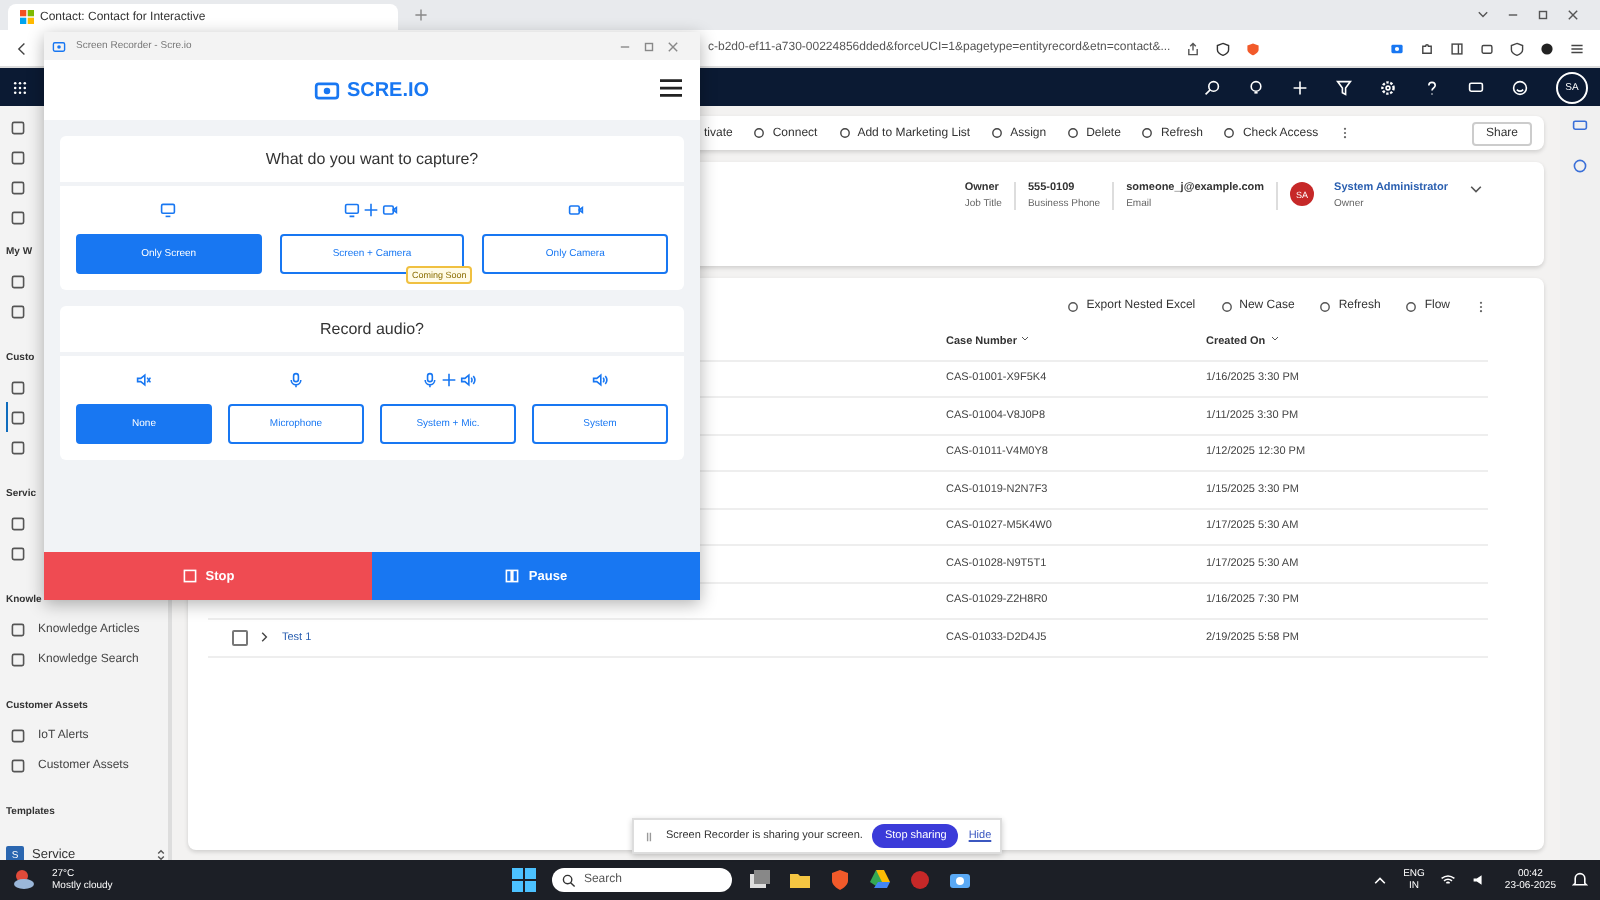 Image resolution: width=1600 pixels, height=900 pixels. What do you see at coordinates (649, 836) in the screenshot?
I see `drag-handle-icon` at bounding box center [649, 836].